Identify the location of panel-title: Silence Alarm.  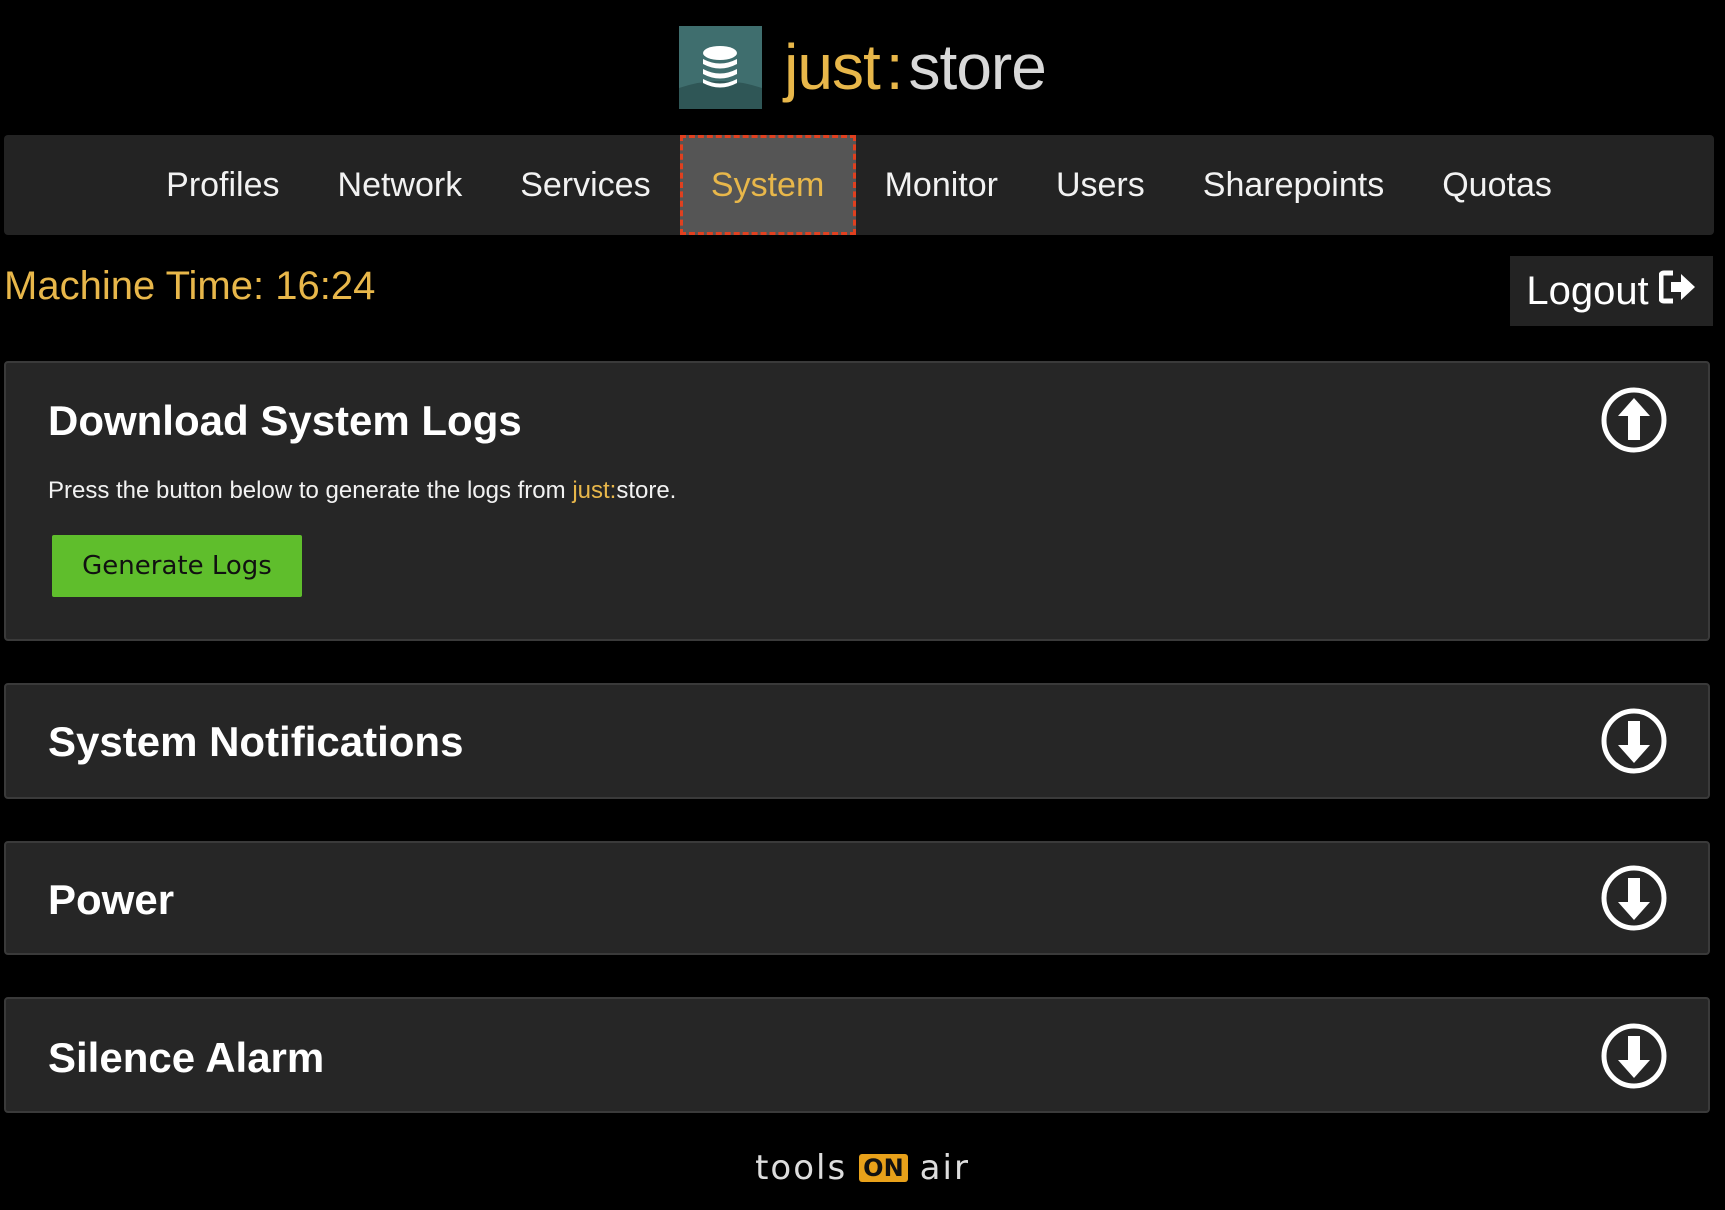
(186, 1057).